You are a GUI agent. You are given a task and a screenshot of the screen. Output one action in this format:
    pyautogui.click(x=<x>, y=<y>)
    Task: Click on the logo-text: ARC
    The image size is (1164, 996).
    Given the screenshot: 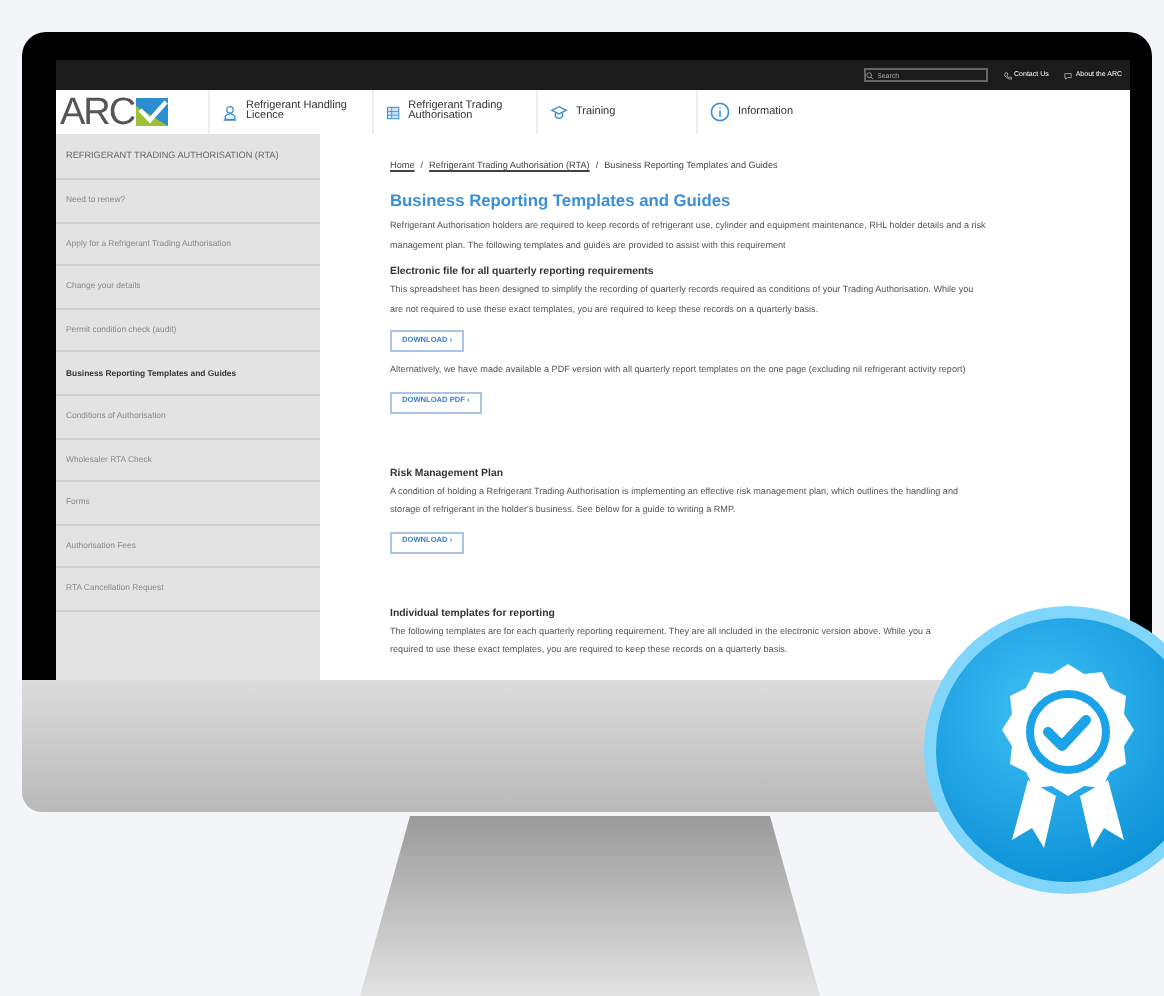 What is the action you would take?
    pyautogui.click(x=97, y=112)
    